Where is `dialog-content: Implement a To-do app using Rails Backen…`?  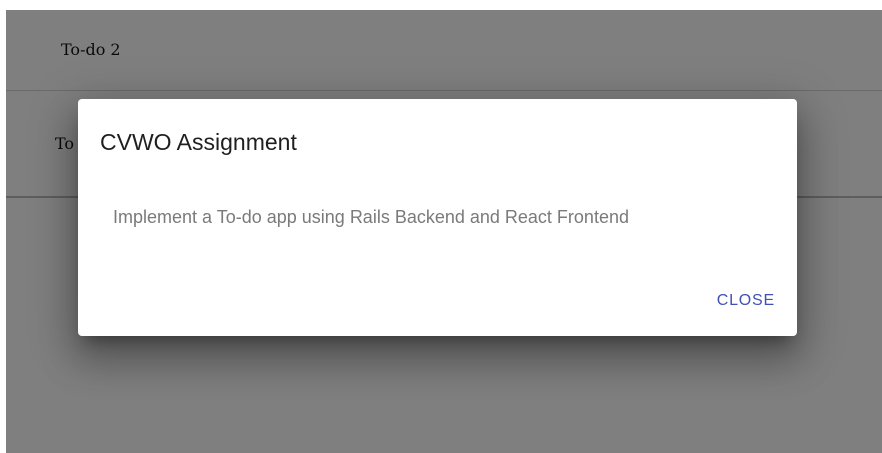
dialog-content: Implement a To-do app using Rails Backen… is located at coordinates (371, 217).